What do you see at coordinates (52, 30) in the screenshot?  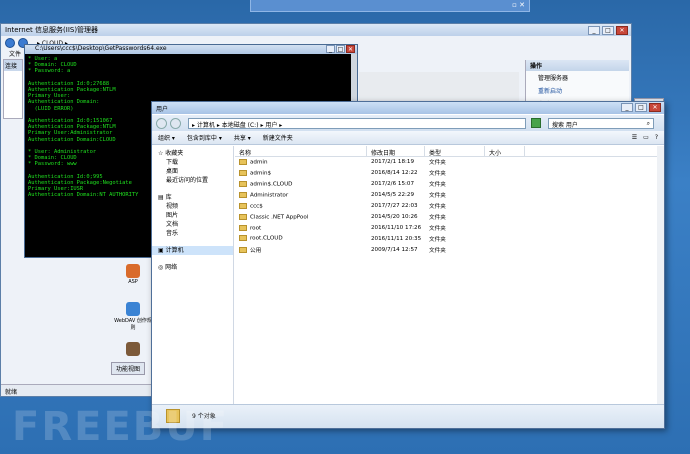 I see `iis-title: Internet 信息服务(IIS)管理器` at bounding box center [52, 30].